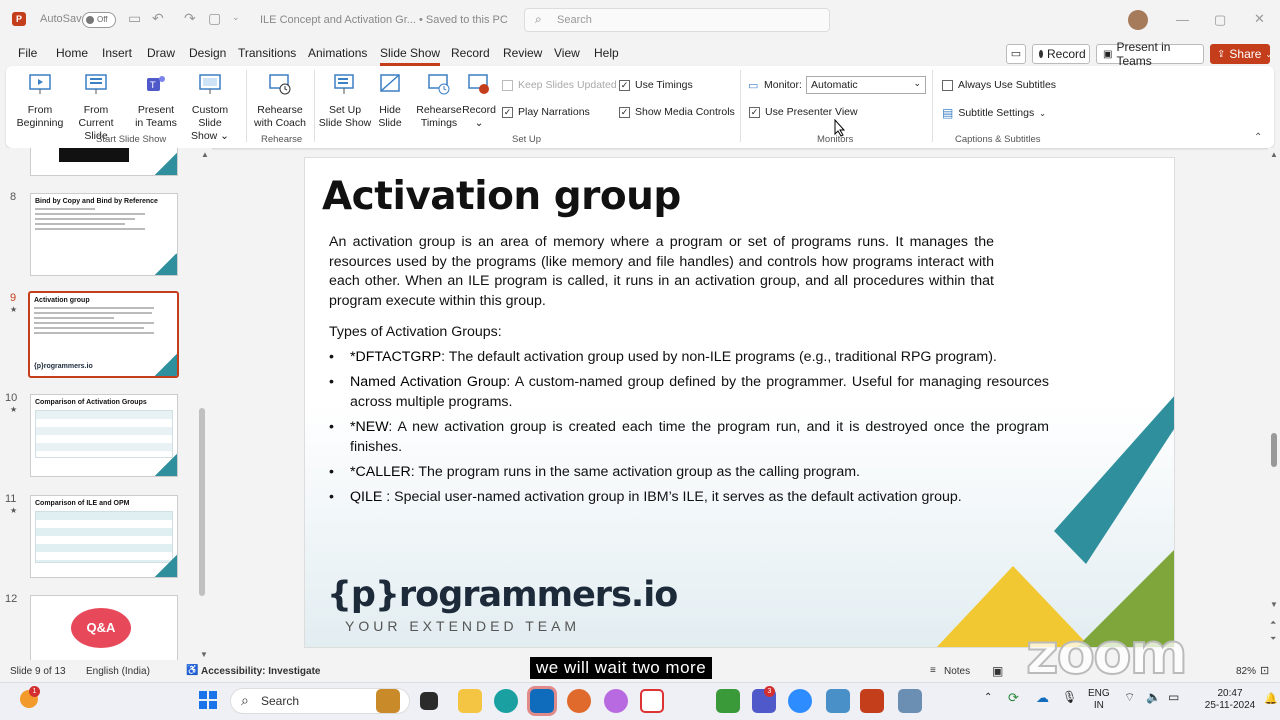  Describe the element at coordinates (1173, 697) in the screenshot. I see `battery-icon: ▭` at that location.